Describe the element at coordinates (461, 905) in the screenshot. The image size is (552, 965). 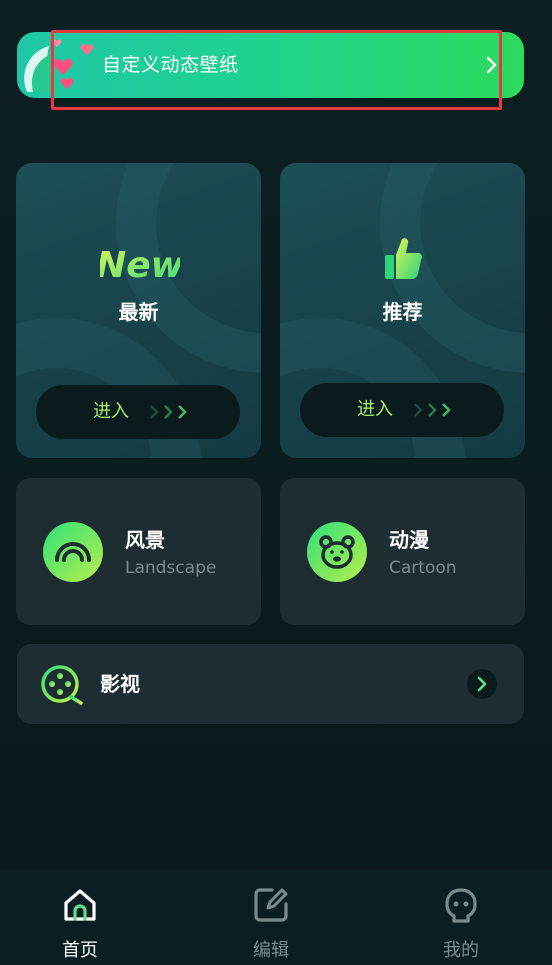
I see `profile-icon` at that location.